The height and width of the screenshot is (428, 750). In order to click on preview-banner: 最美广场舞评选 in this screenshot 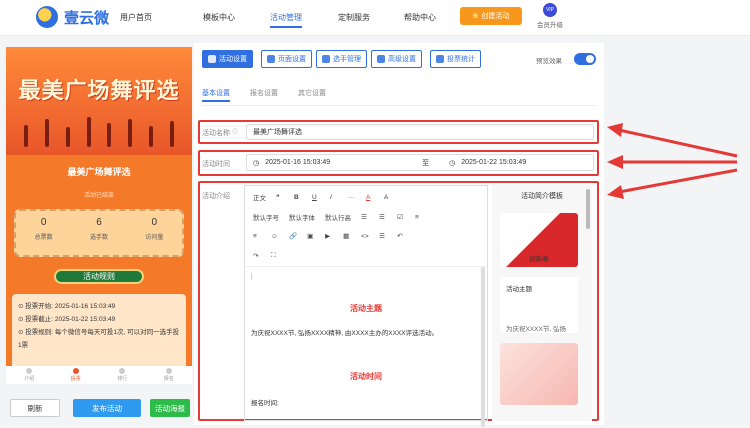, I will do `click(99, 101)`.